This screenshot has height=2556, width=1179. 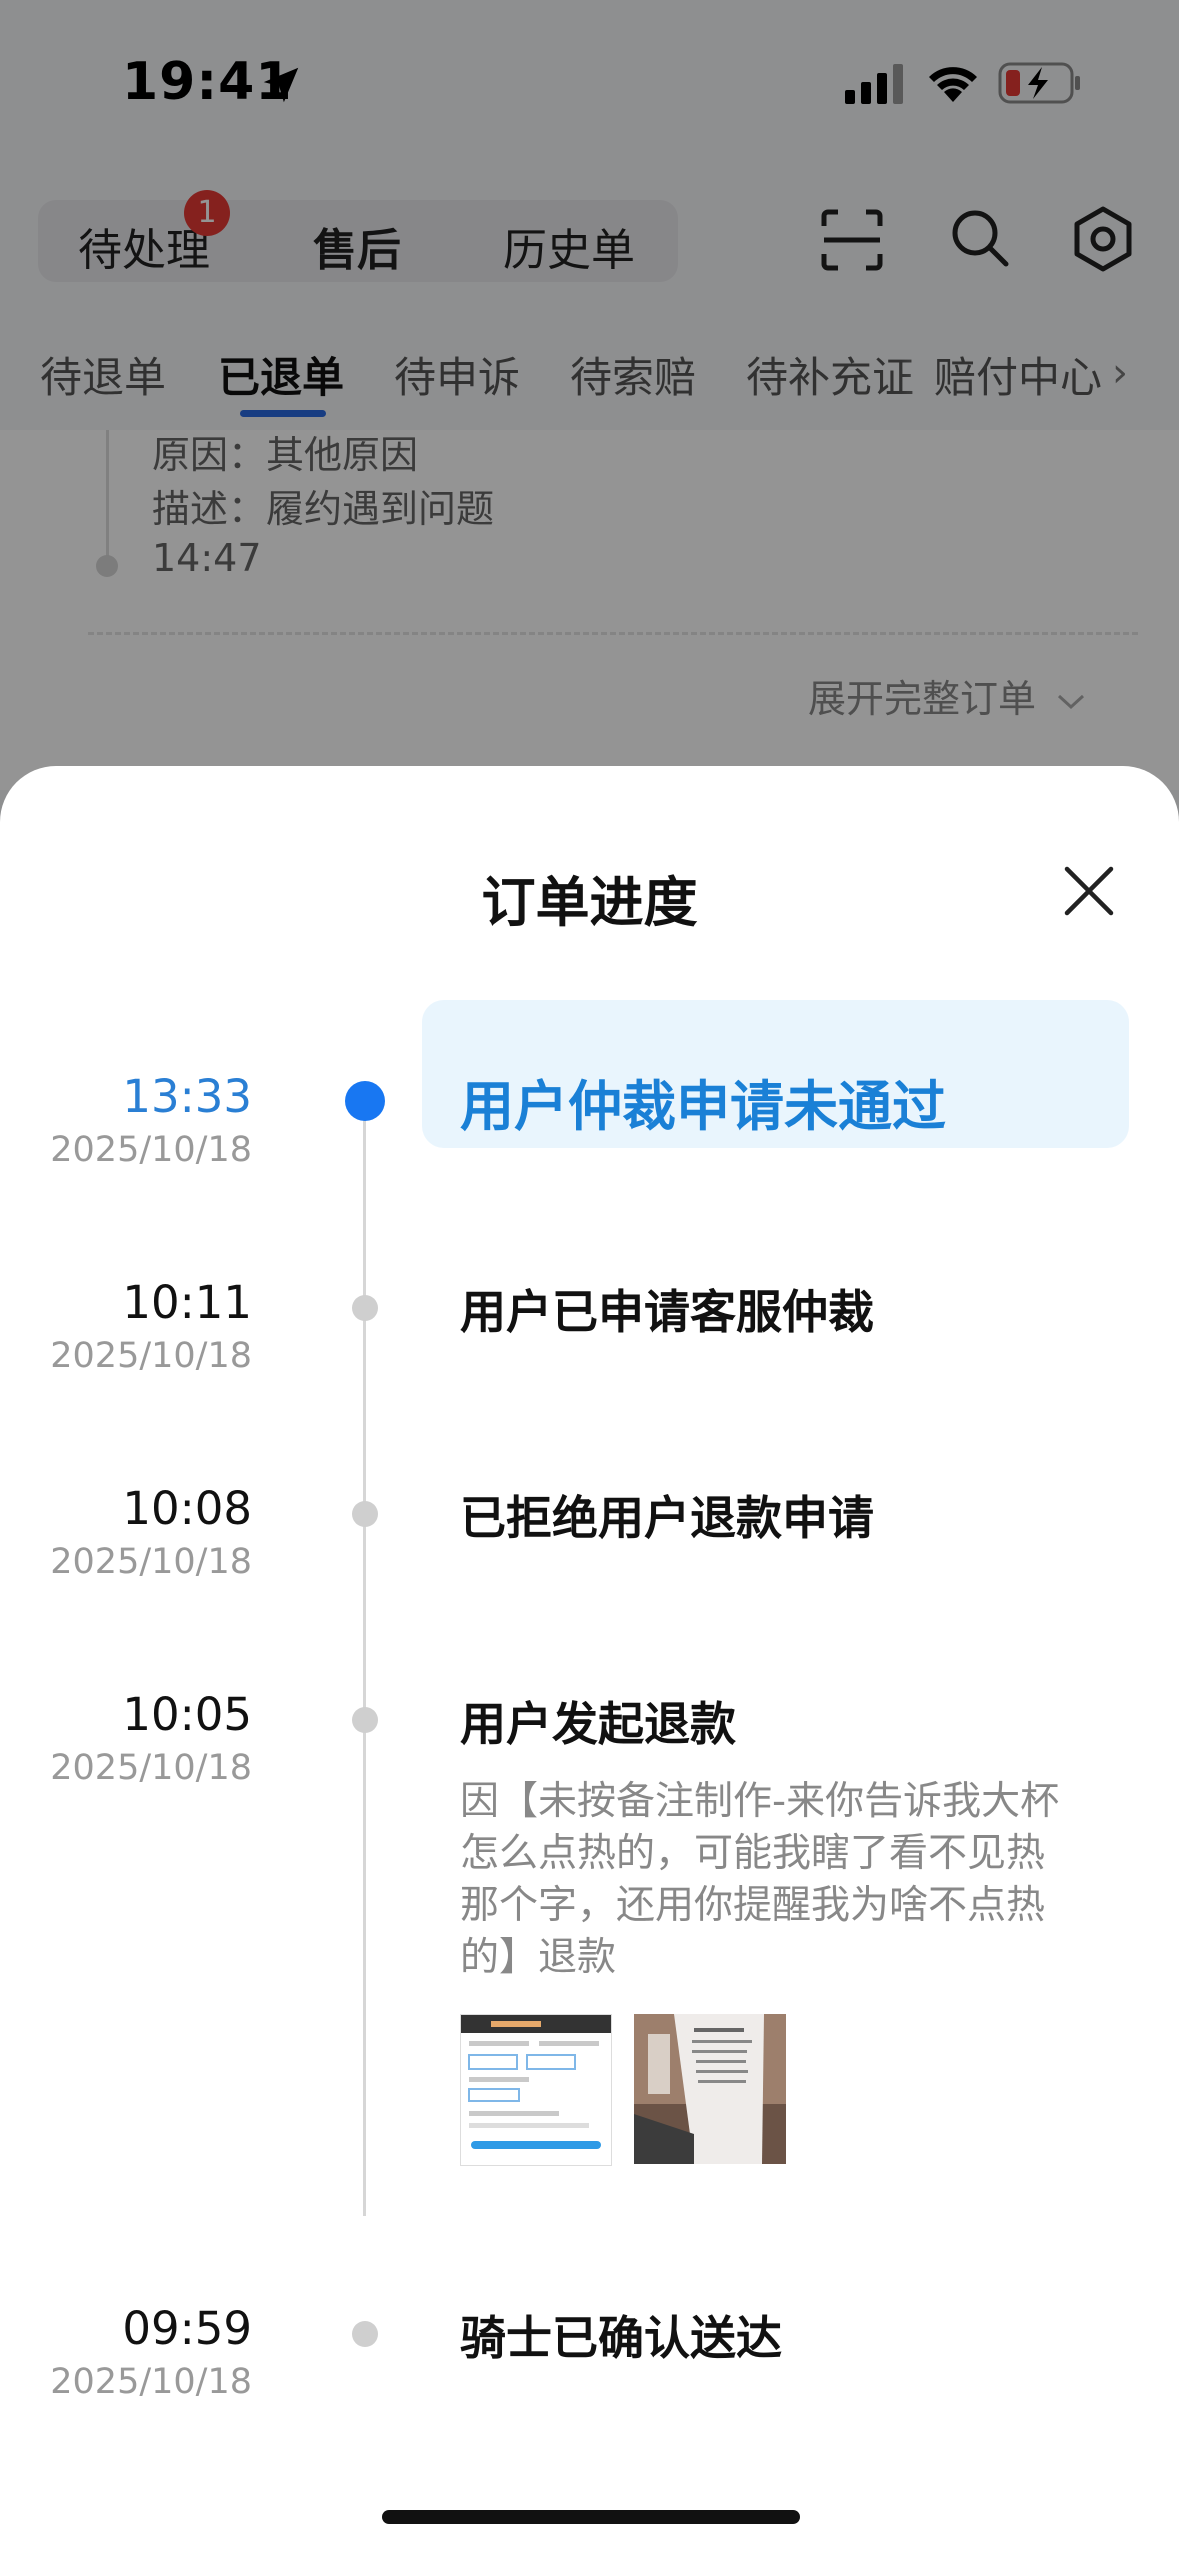 What do you see at coordinates (364, 1651) in the screenshot?
I see `progress-timeline-line` at bounding box center [364, 1651].